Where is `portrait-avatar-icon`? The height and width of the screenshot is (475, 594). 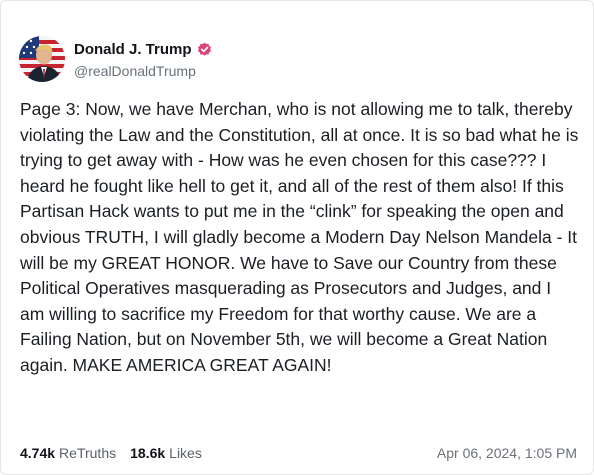 portrait-avatar-icon is located at coordinates (42, 59).